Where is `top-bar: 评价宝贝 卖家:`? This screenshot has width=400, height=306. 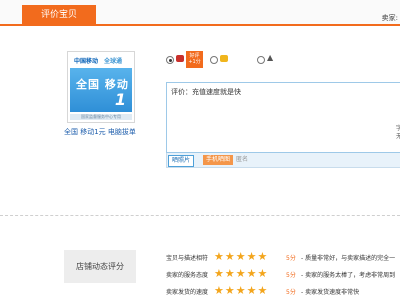 top-bar: 评价宝贝 卖家: is located at coordinates (200, 13).